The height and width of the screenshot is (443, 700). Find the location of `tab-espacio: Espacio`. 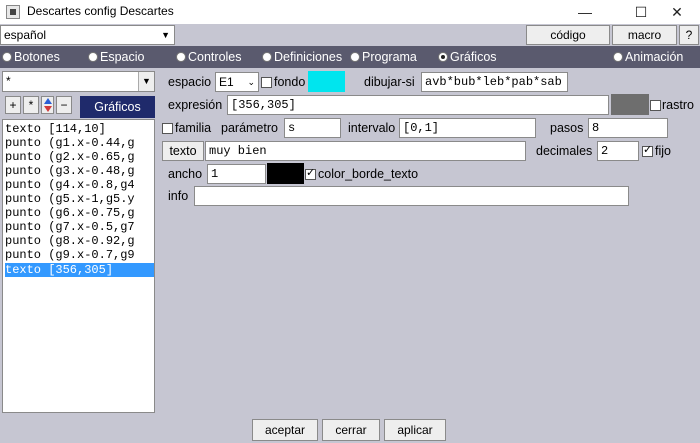

tab-espacio: Espacio is located at coordinates (116, 57).